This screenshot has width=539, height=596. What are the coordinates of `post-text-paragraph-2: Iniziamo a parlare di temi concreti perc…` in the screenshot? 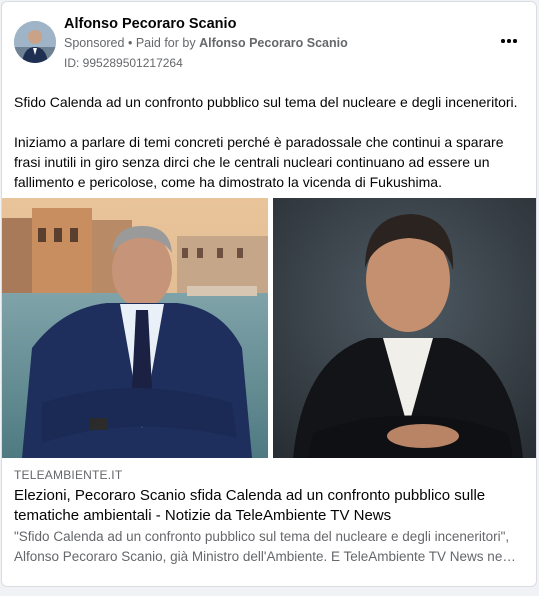 It's located at (259, 162).